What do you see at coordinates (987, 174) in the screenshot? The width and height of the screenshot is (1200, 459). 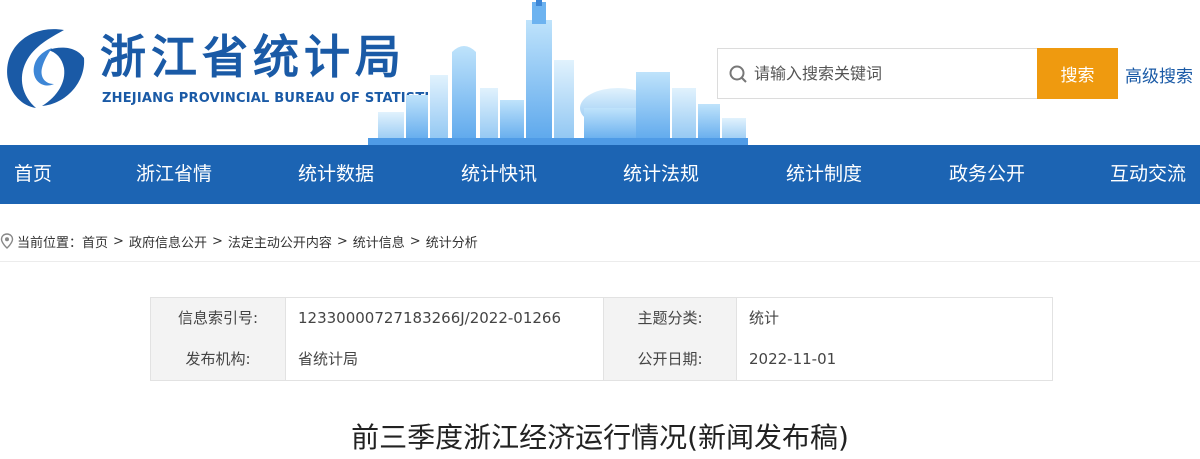 I see `nav-item-government-affairs: 政务公开` at bounding box center [987, 174].